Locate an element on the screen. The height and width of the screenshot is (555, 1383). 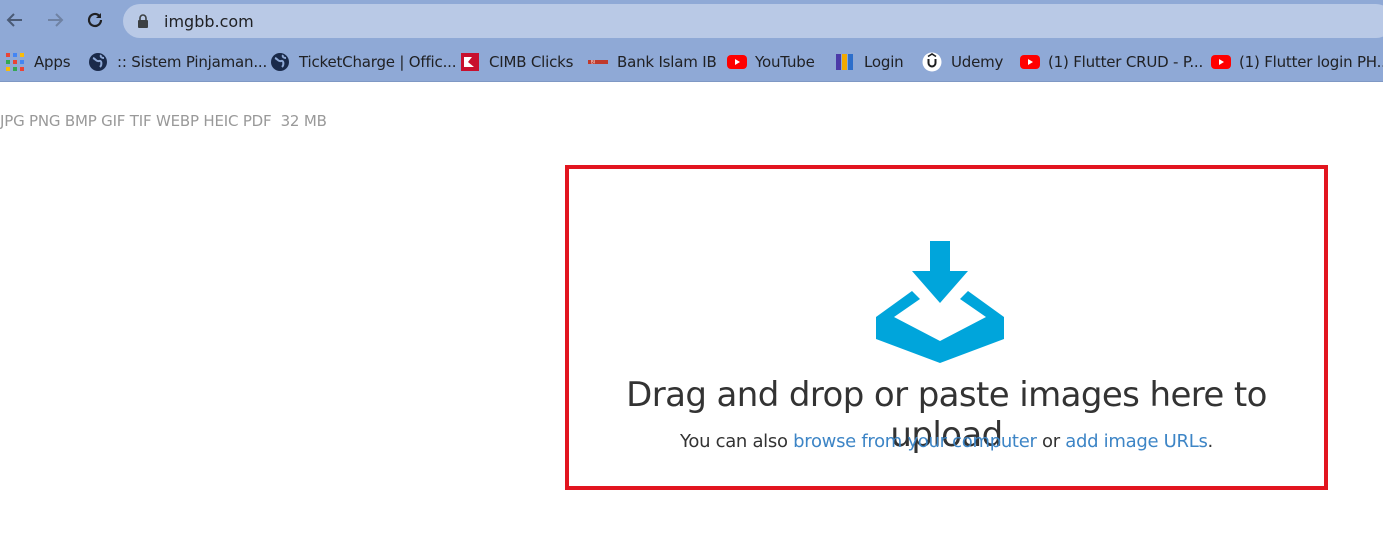
svg-text: BI is located at coordinates (593, 62).